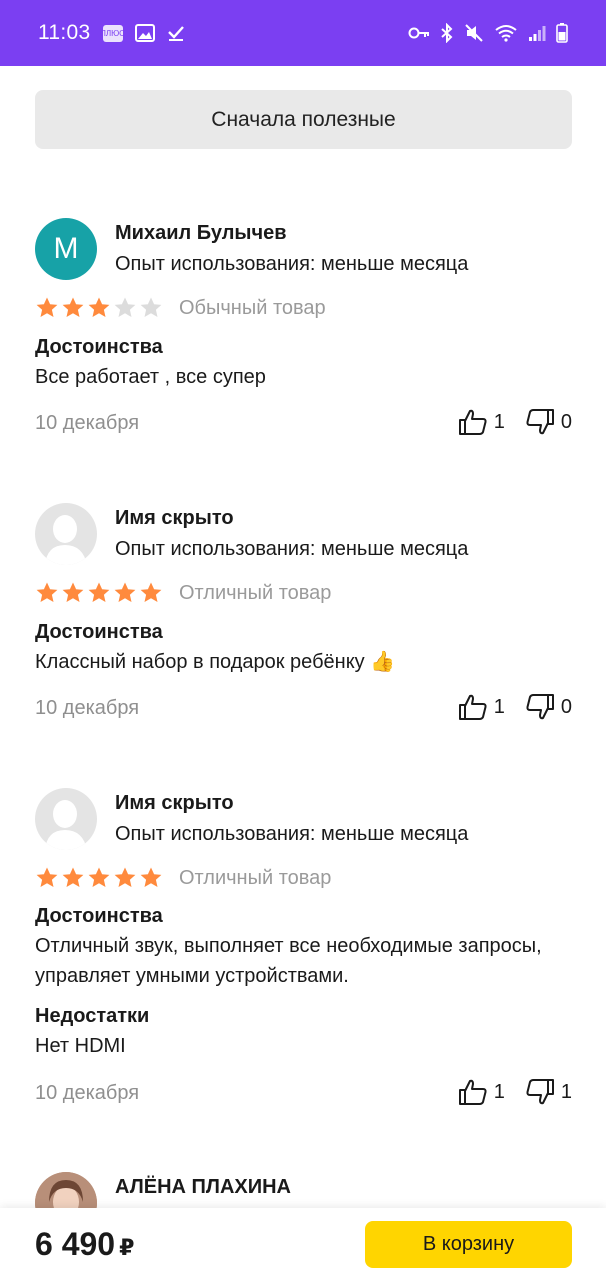  I want to click on avatar: М, so click(66, 249).